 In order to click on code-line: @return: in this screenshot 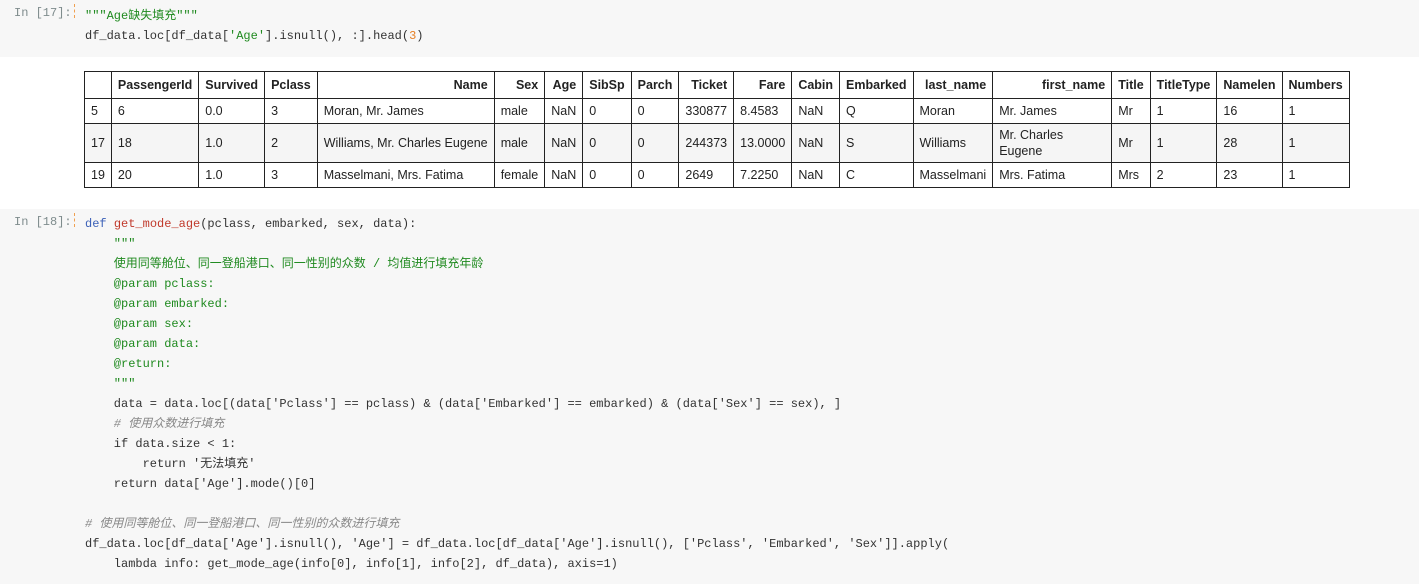, I will do `click(128, 364)`.